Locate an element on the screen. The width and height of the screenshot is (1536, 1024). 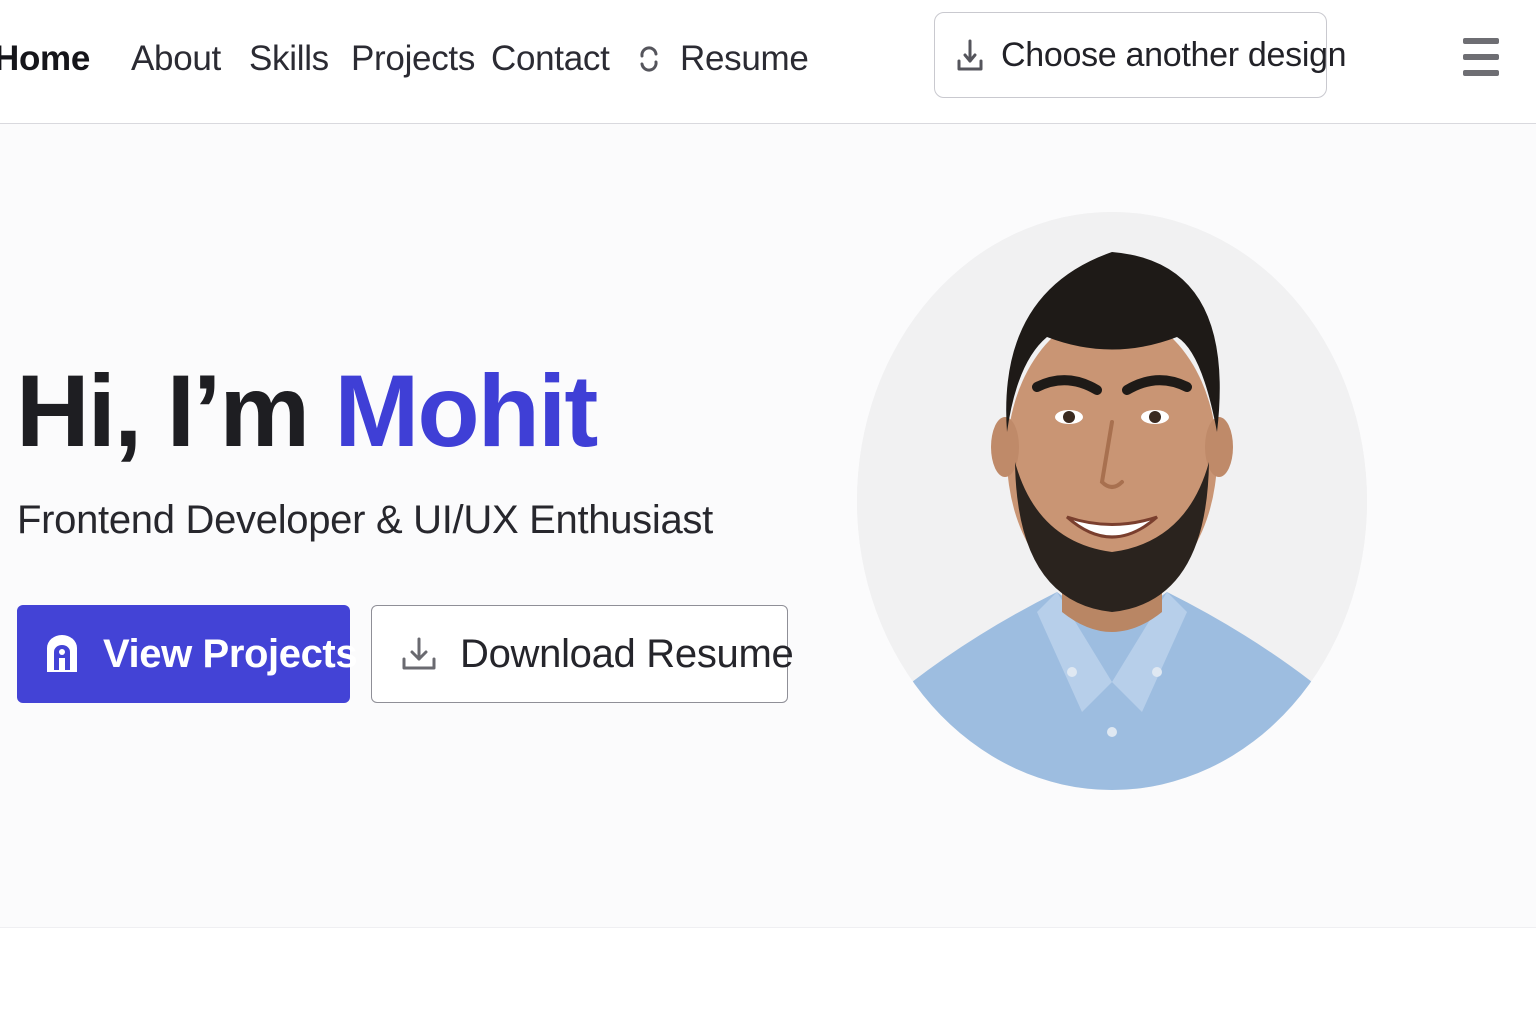
nav-resume-label: Resume is located at coordinates (744, 58).